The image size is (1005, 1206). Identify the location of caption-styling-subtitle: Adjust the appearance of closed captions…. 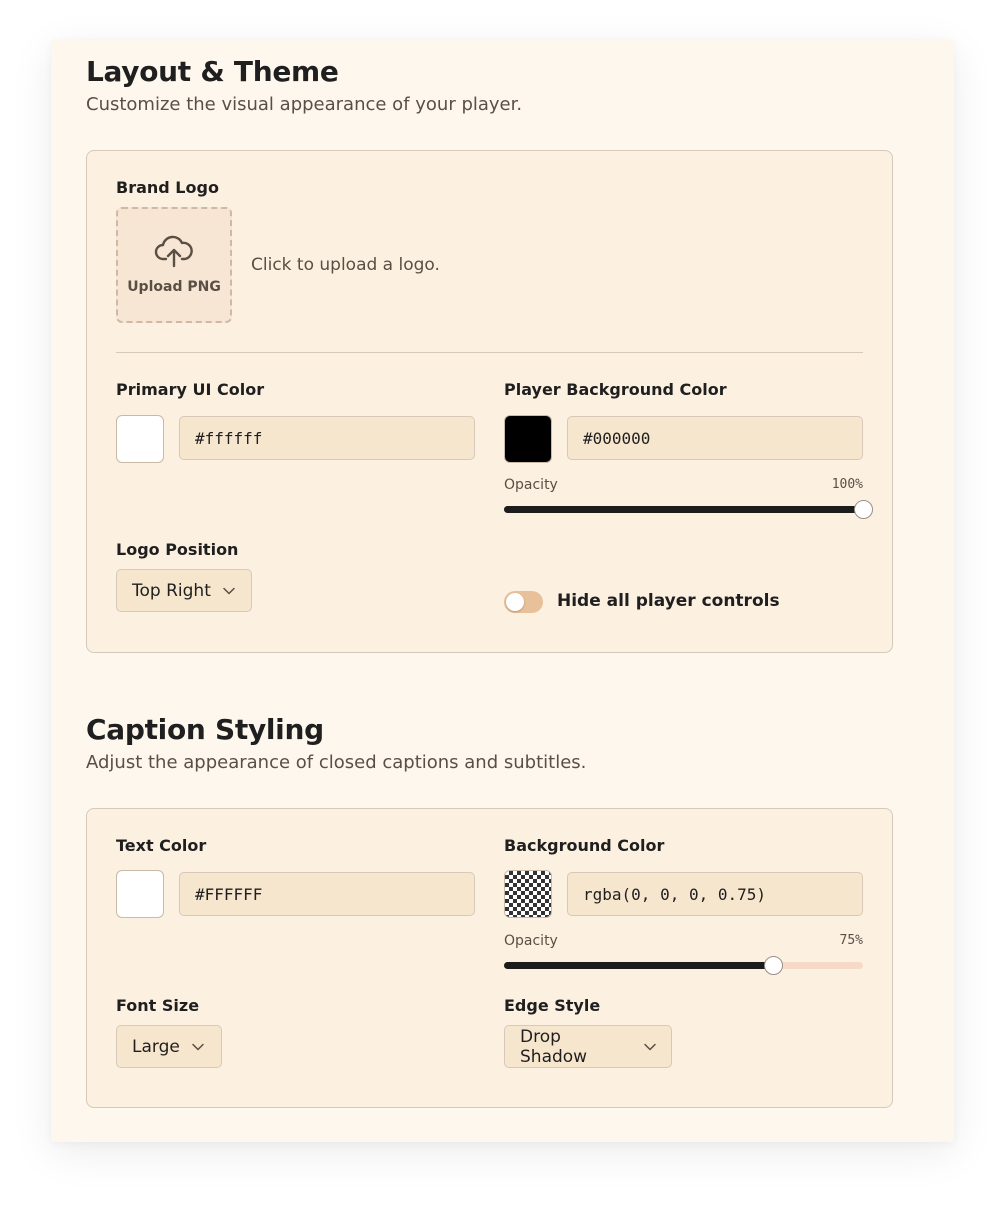
(336, 762).